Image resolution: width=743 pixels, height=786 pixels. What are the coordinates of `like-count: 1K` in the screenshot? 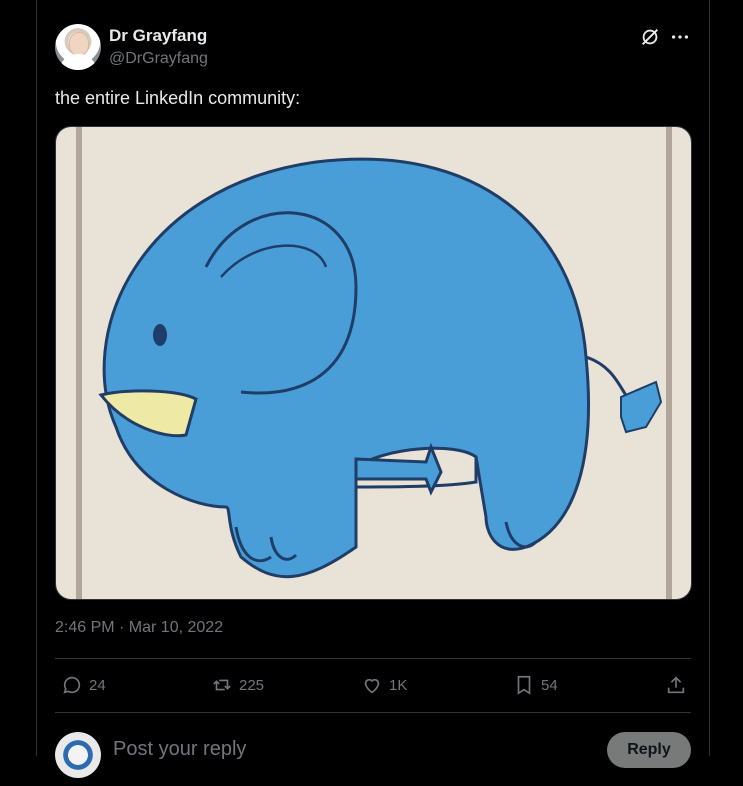 It's located at (398, 685).